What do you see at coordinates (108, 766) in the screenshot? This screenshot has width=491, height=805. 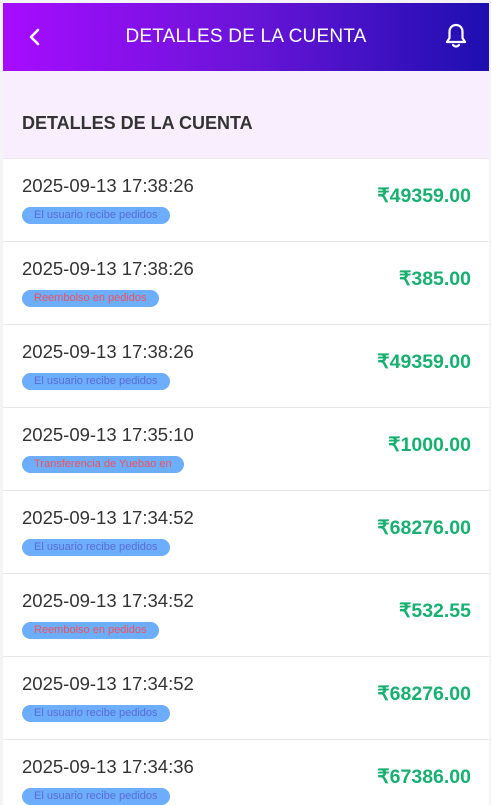 I see `transaction-date: 2025-09-13 17:34:36` at bounding box center [108, 766].